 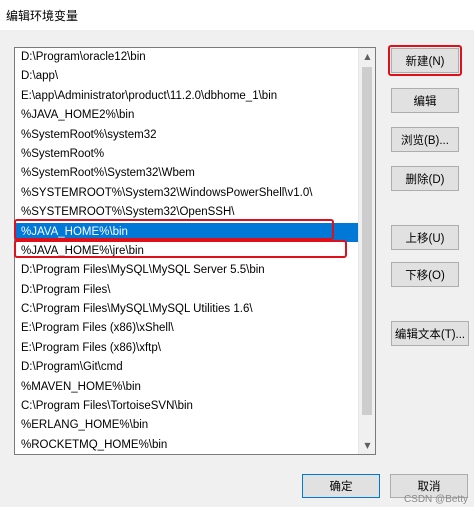 What do you see at coordinates (187, 76) in the screenshot?
I see `path-list-item: D:\app\` at bounding box center [187, 76].